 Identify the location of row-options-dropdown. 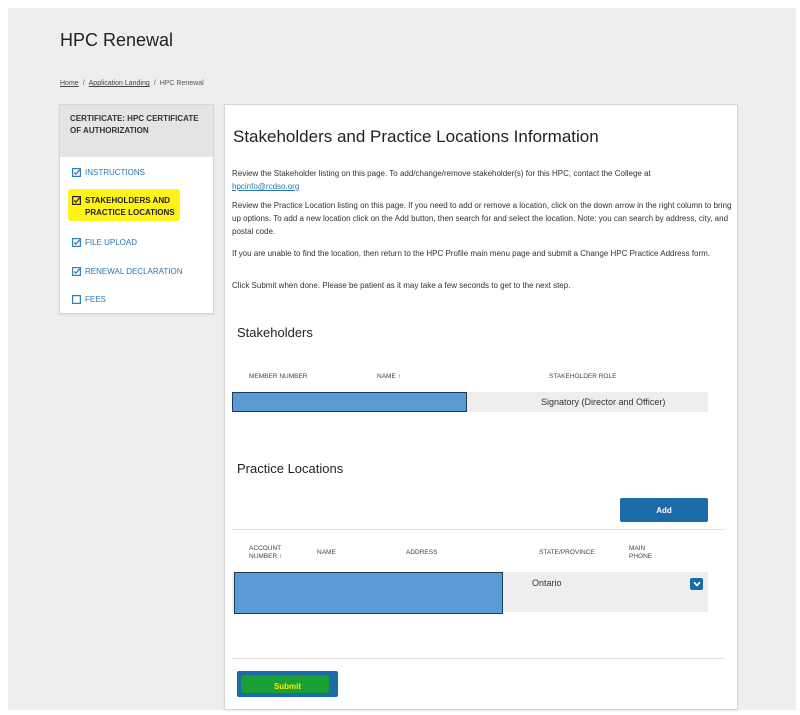
(696, 584).